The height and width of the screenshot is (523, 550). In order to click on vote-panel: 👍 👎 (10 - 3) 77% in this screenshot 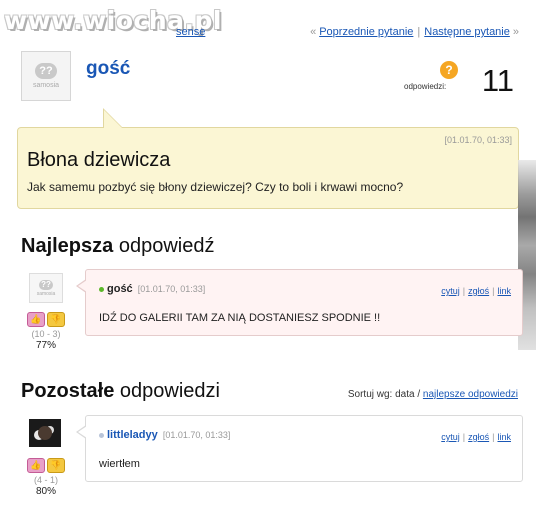, I will do `click(46, 330)`.